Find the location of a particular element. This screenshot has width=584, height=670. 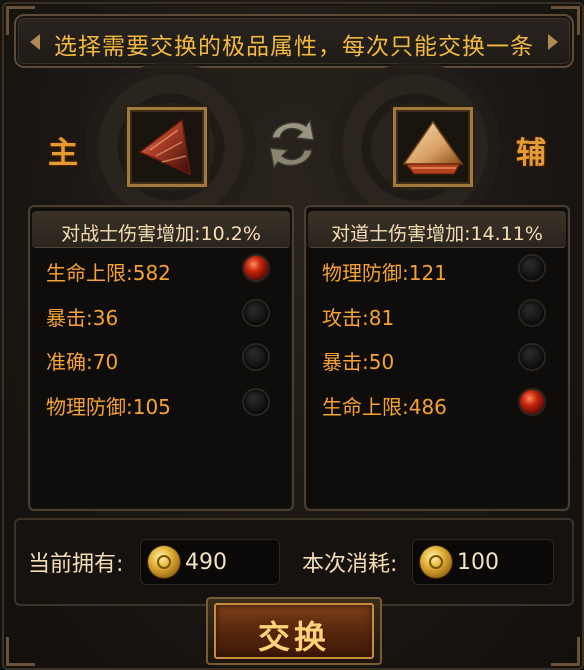

main-label: 主 is located at coordinates (63, 153).